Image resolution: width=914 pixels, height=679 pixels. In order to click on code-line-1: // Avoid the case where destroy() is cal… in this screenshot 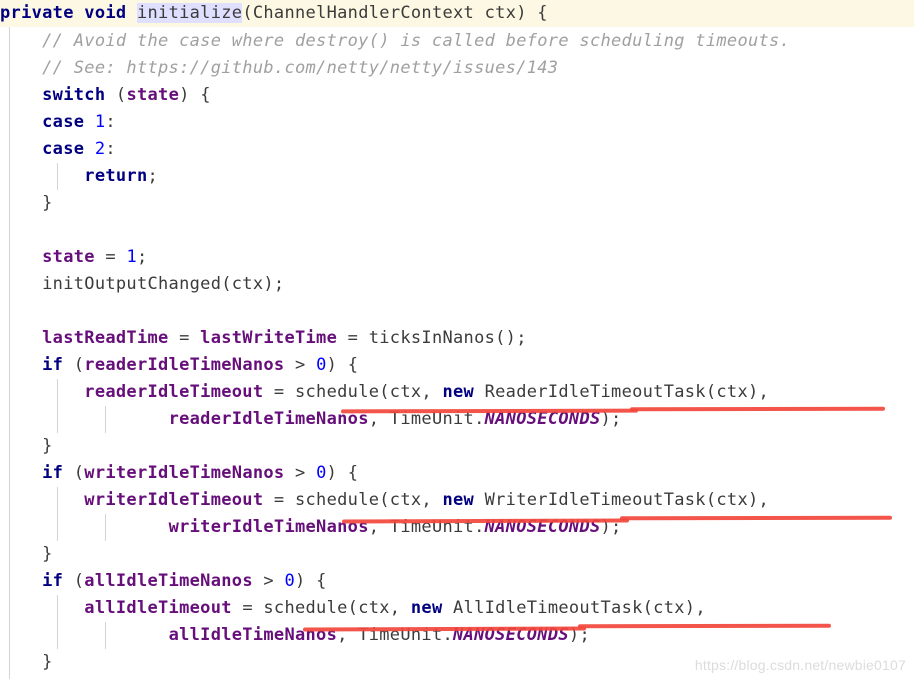, I will do `click(395, 41)`.